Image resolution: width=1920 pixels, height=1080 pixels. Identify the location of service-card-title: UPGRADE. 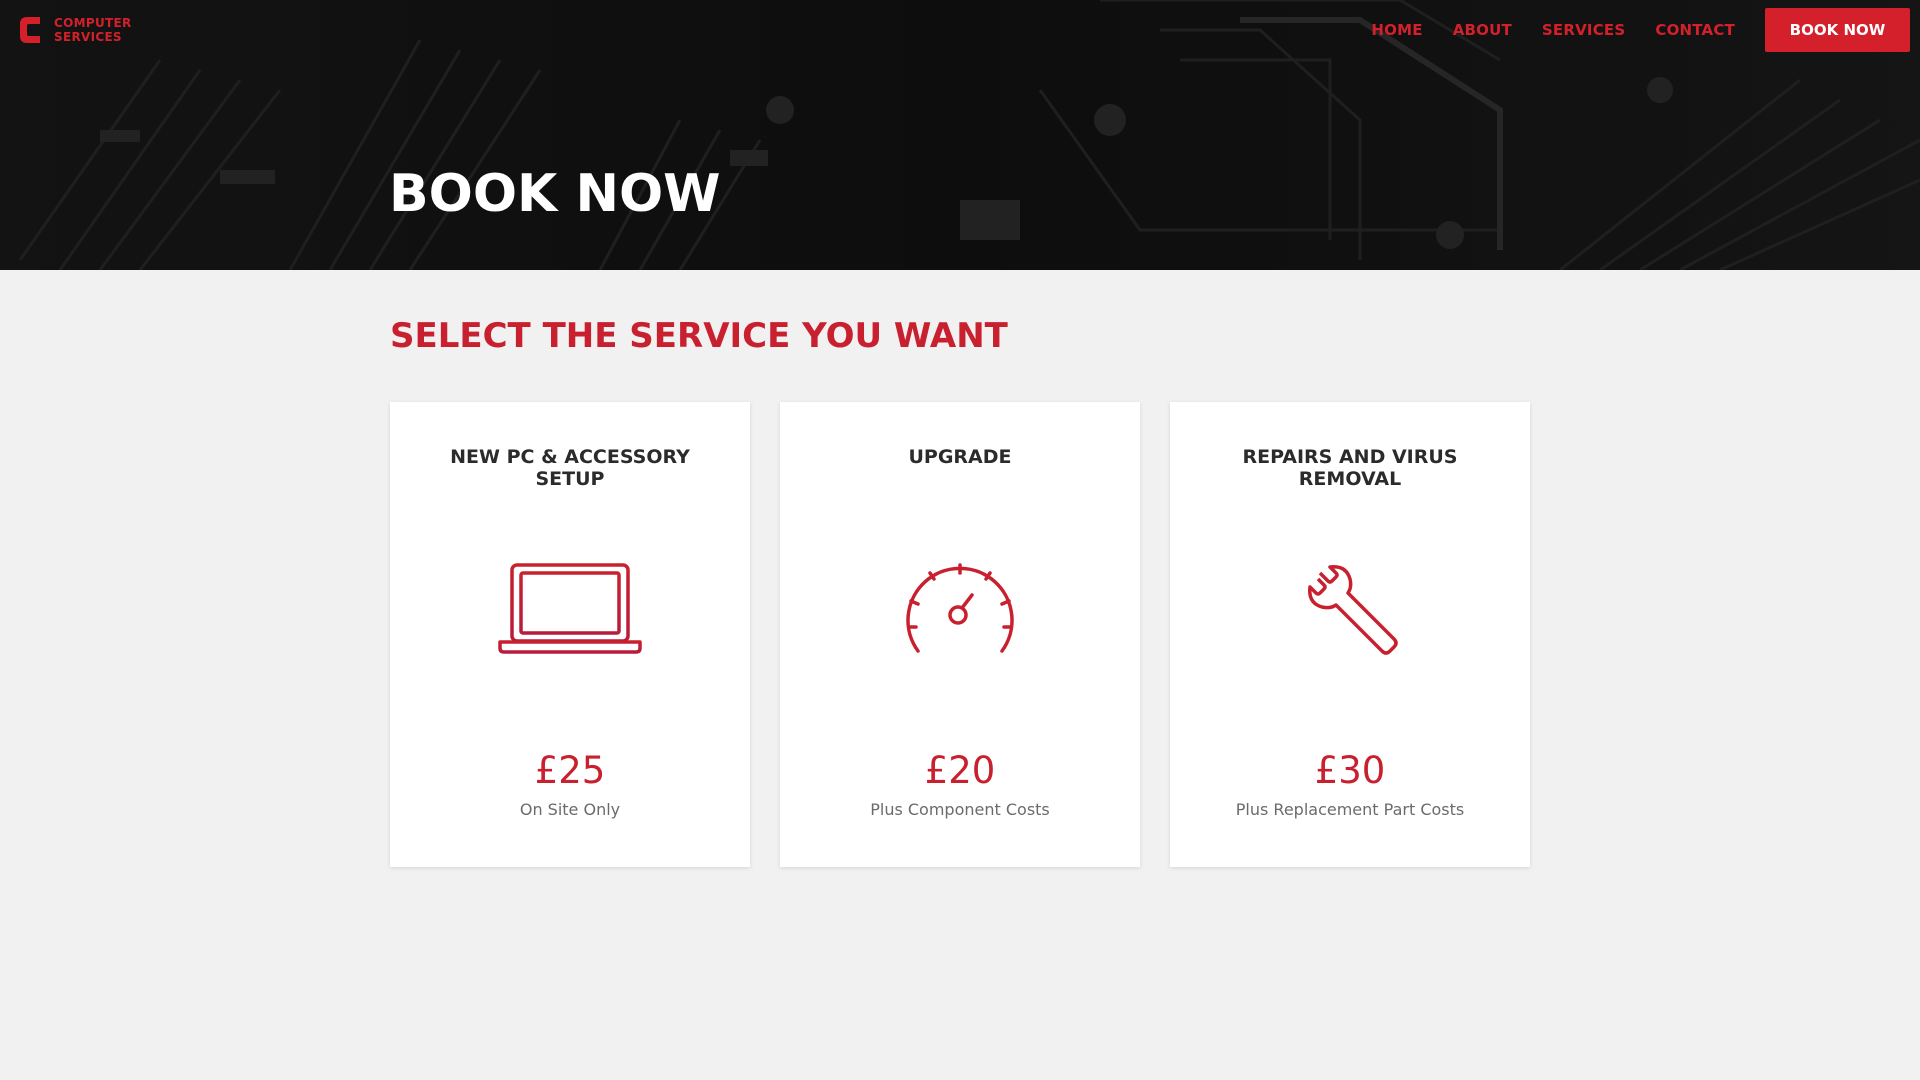
(960, 457).